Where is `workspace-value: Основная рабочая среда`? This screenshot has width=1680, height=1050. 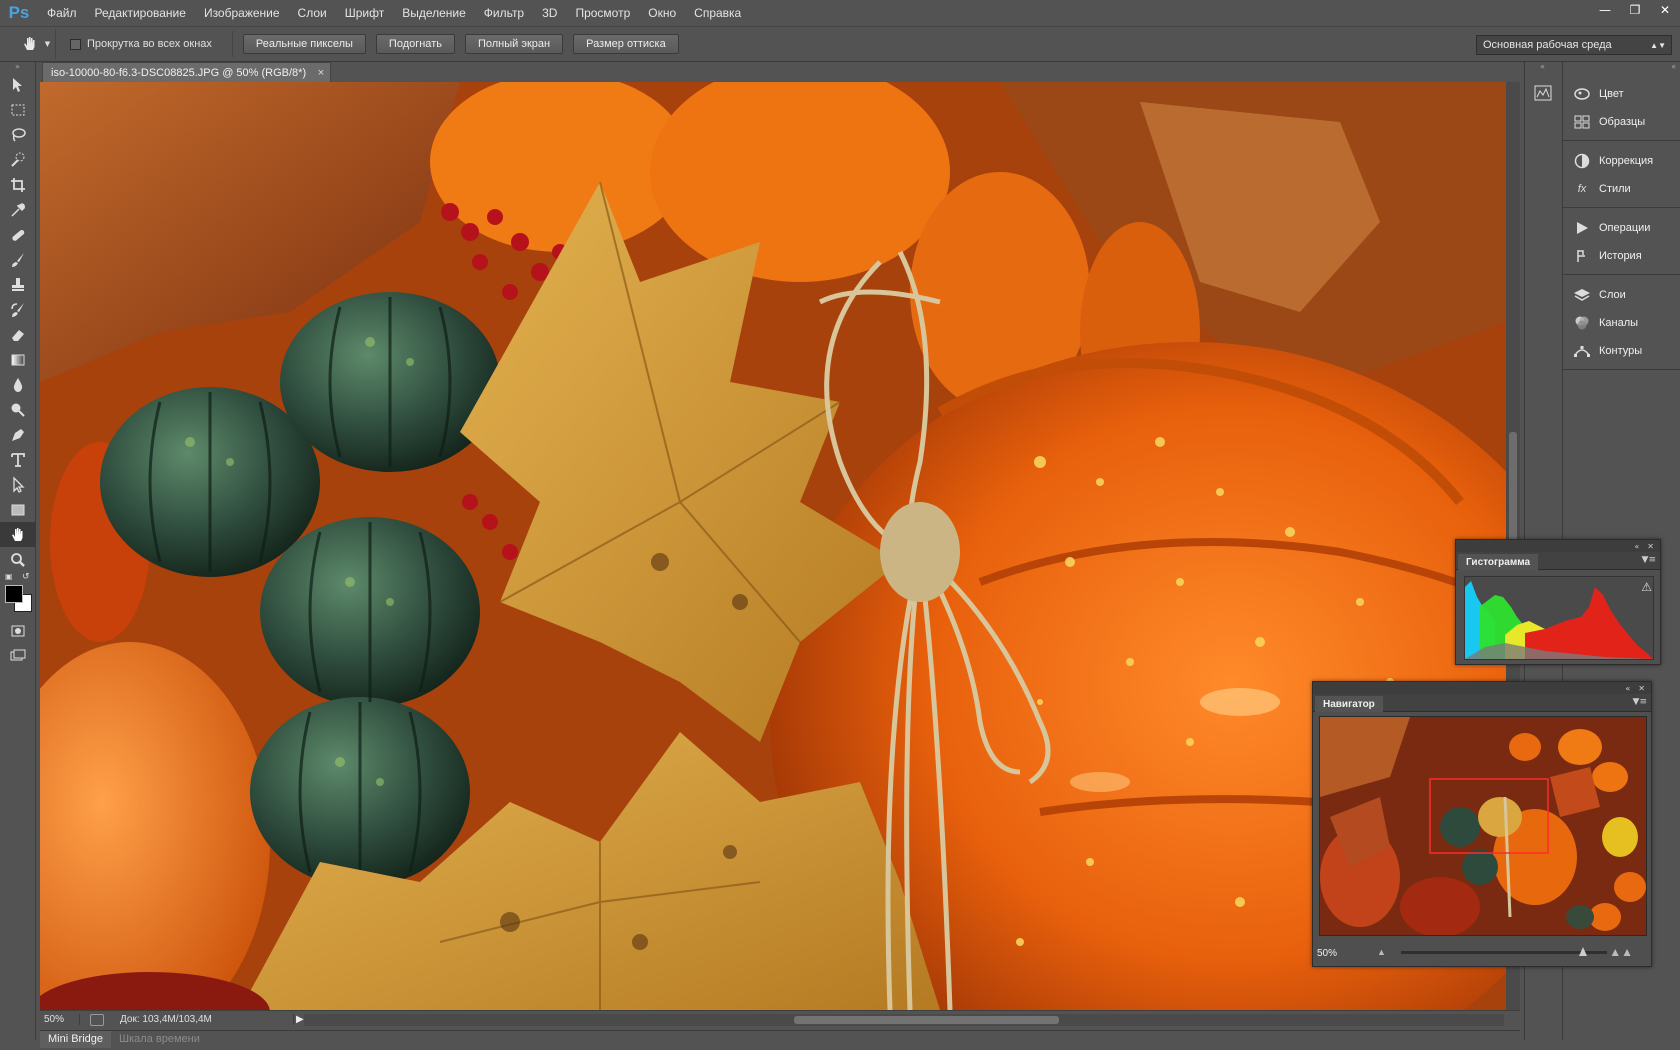
workspace-value: Основная рабочая среда is located at coordinates (1547, 45).